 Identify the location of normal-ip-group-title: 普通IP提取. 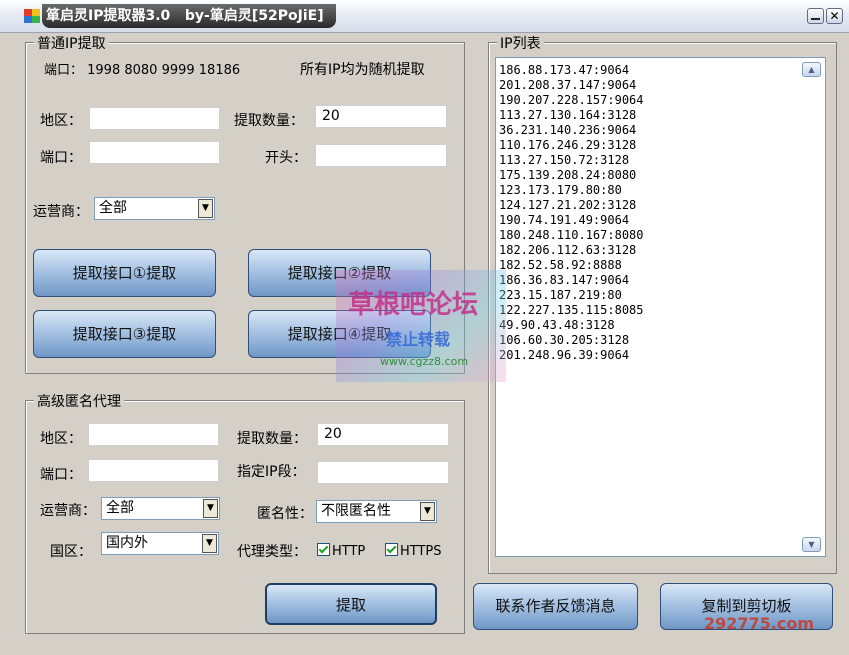
(71, 43).